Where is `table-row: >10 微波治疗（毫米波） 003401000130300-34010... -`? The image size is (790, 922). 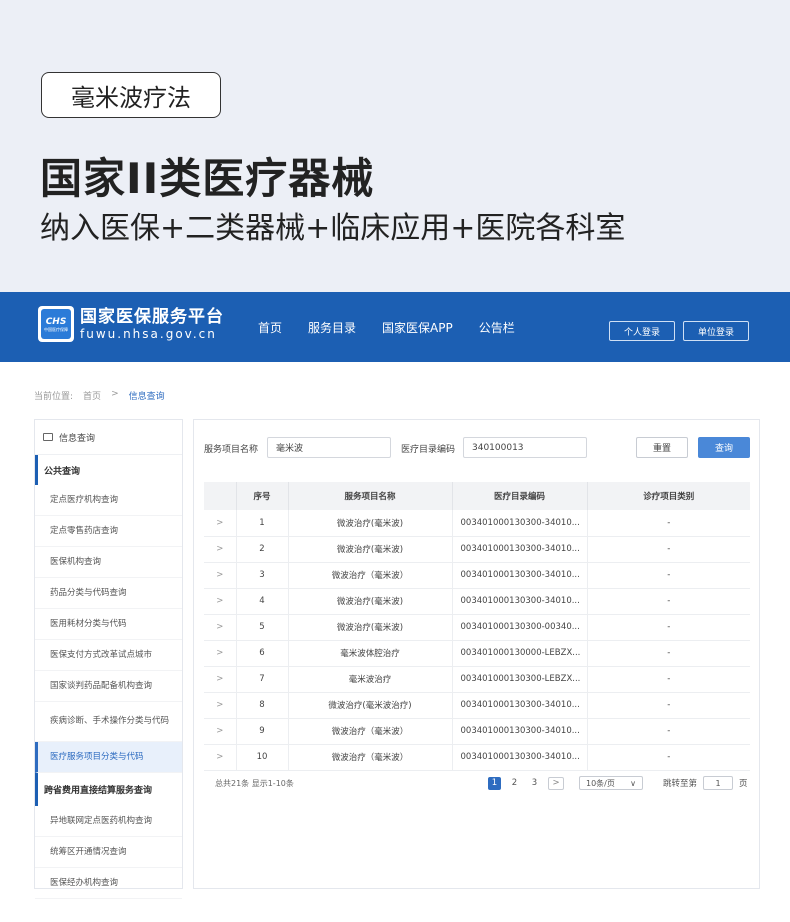 table-row: >10 微波治疗（毫米波） 003401000130300-34010... - is located at coordinates (477, 757).